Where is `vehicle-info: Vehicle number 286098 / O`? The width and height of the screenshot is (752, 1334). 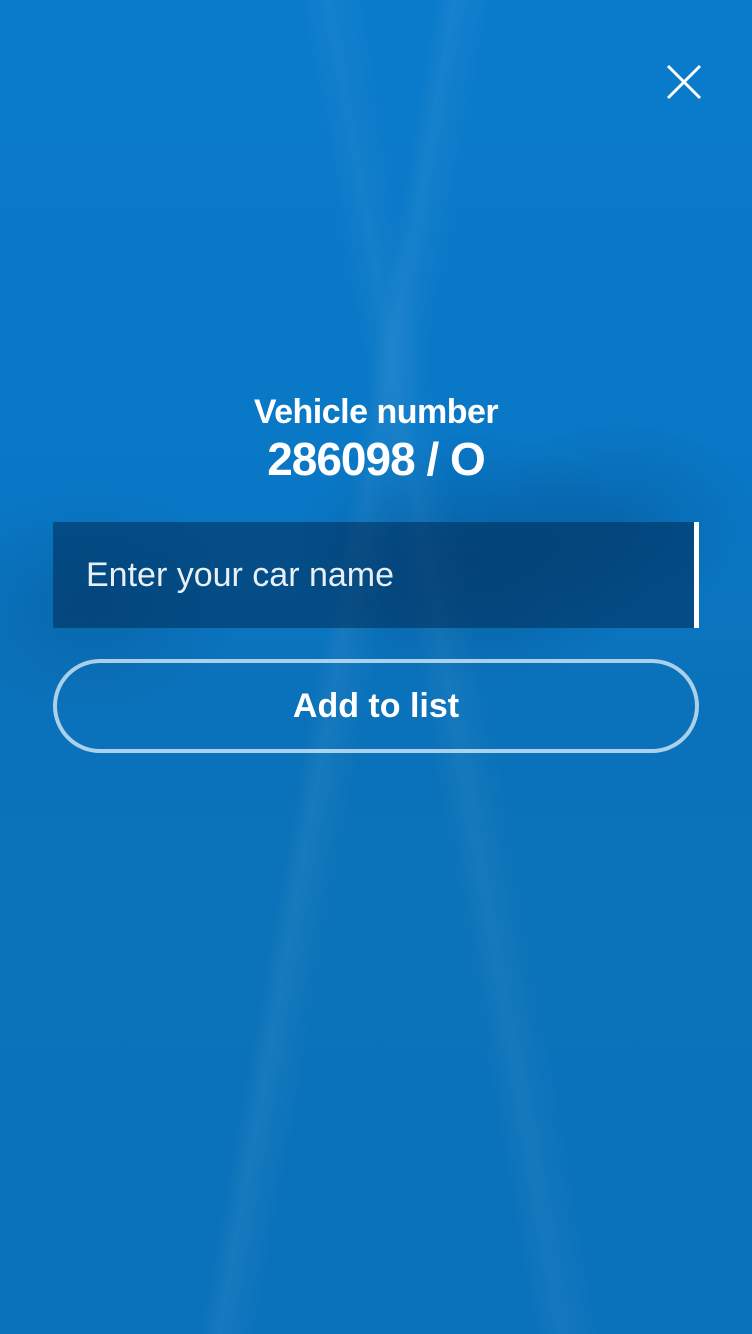
vehicle-info: Vehicle number 286098 / O is located at coordinates (376, 438).